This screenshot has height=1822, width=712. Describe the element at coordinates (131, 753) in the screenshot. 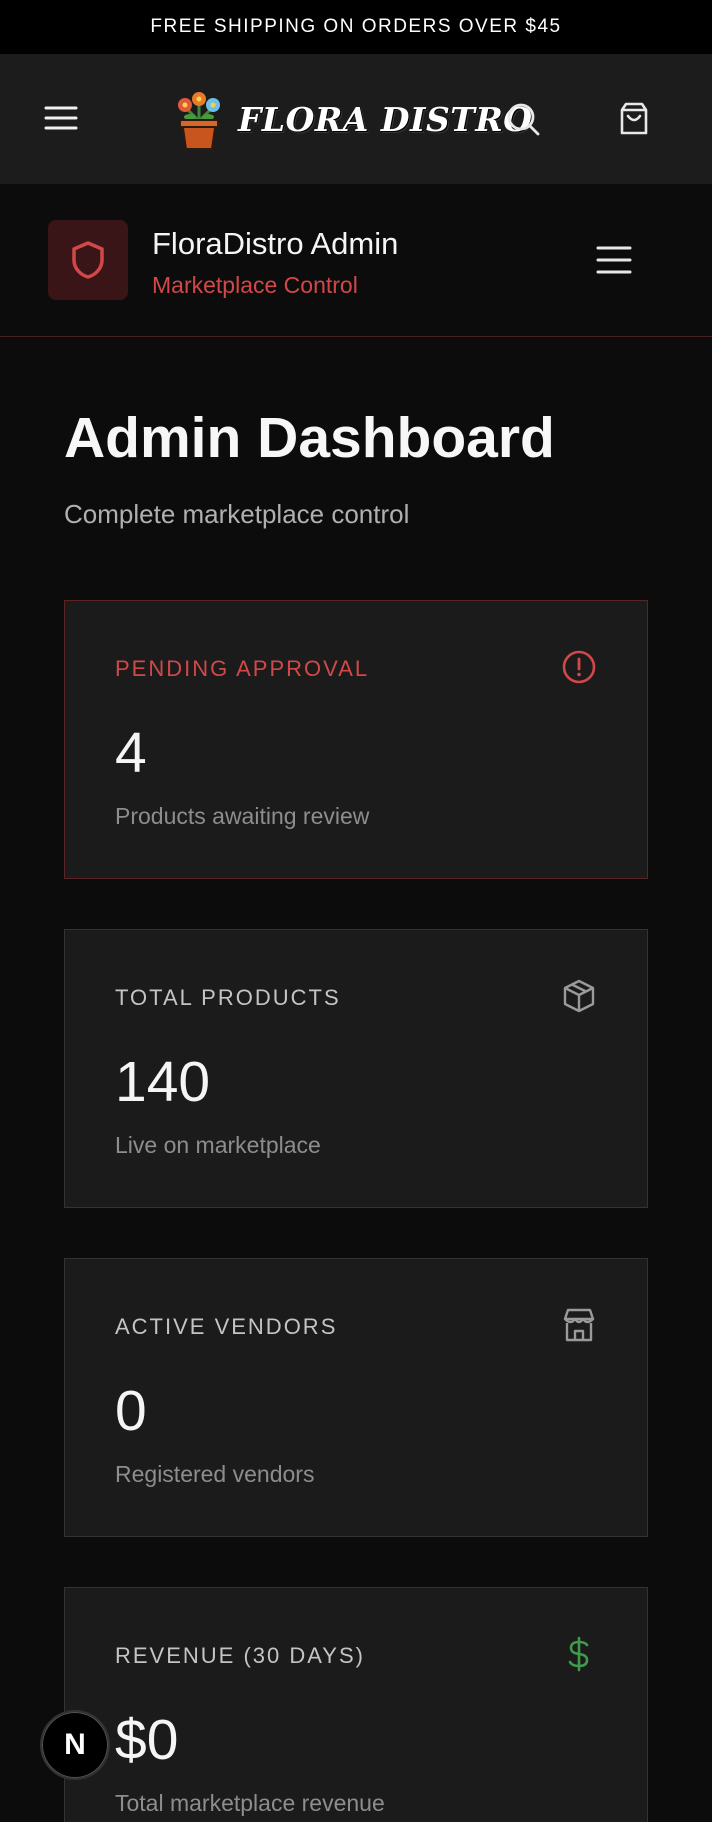

I see `card-value: 4` at that location.